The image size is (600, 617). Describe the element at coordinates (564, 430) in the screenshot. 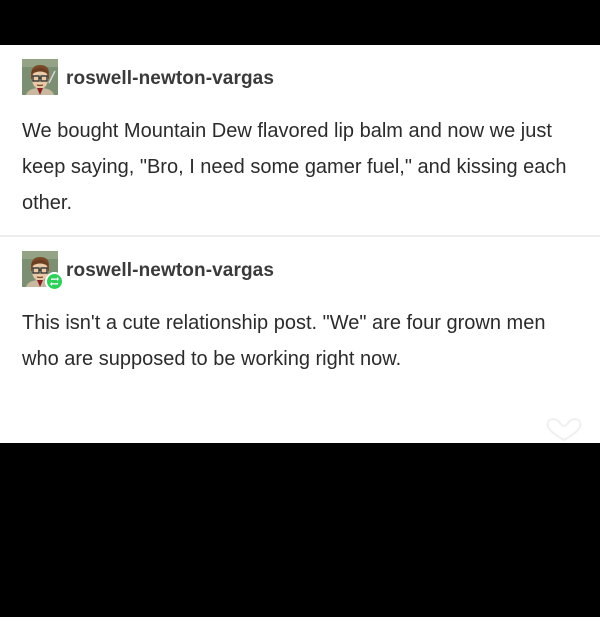

I see `heart-logo-icon` at that location.